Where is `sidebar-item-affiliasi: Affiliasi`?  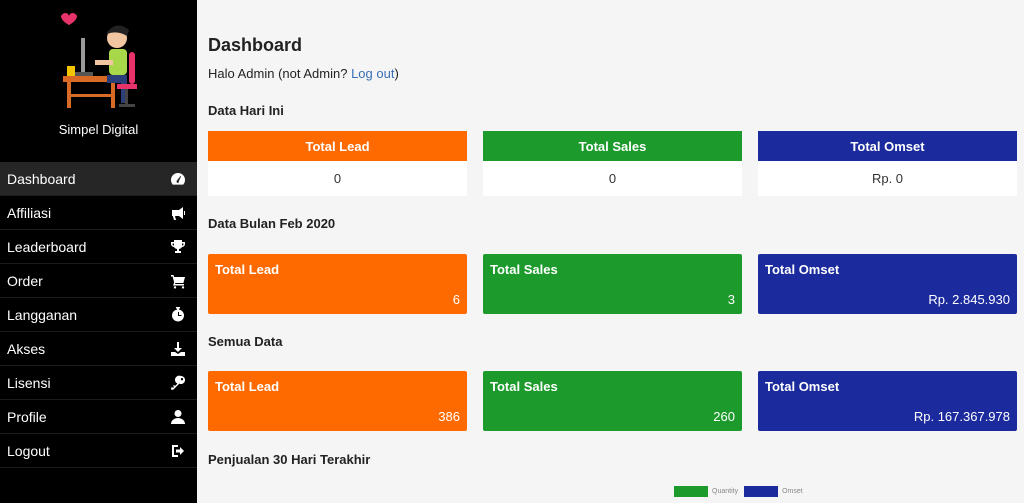 sidebar-item-affiliasi: Affiliasi is located at coordinates (98, 213).